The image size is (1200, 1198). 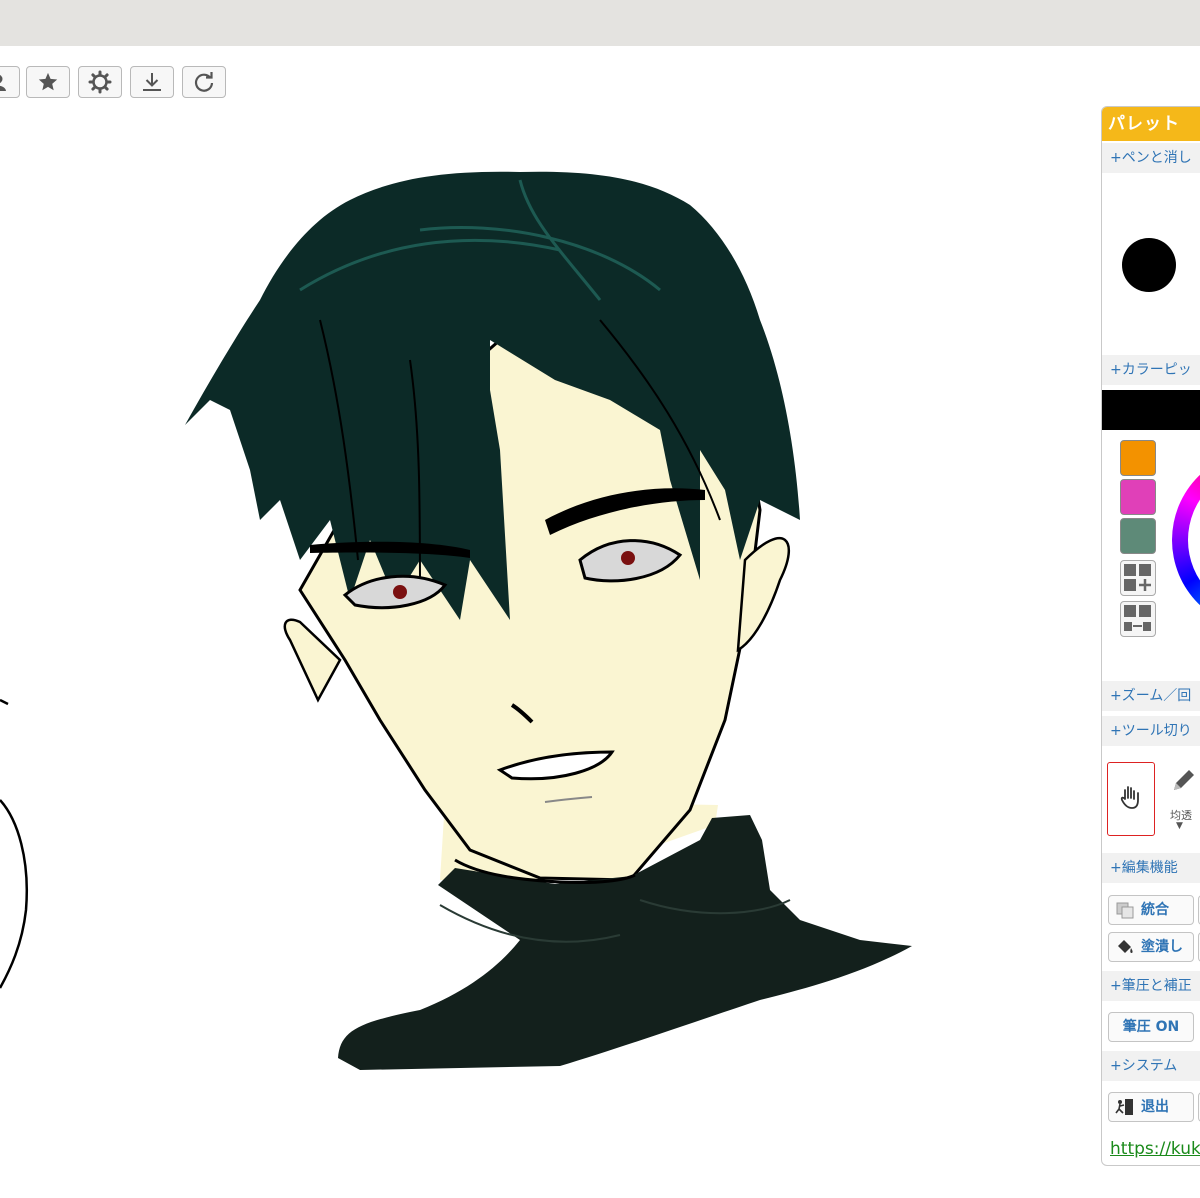 I want to click on section-zoom-rotate: +ズーム／回, so click(x=1151, y=696).